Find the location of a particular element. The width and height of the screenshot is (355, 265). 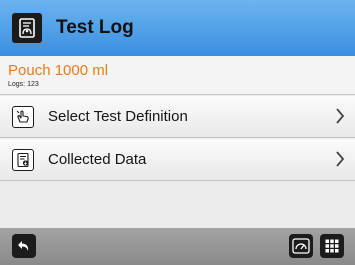

grid-icon is located at coordinates (332, 246).